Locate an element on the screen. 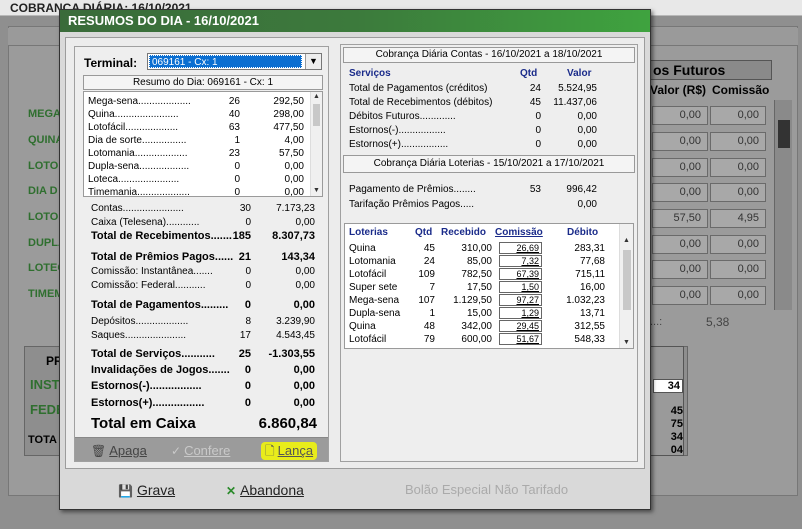 Image resolution: width=802 pixels, height=529 pixels. summary-qty: 8 is located at coordinates (248, 321).